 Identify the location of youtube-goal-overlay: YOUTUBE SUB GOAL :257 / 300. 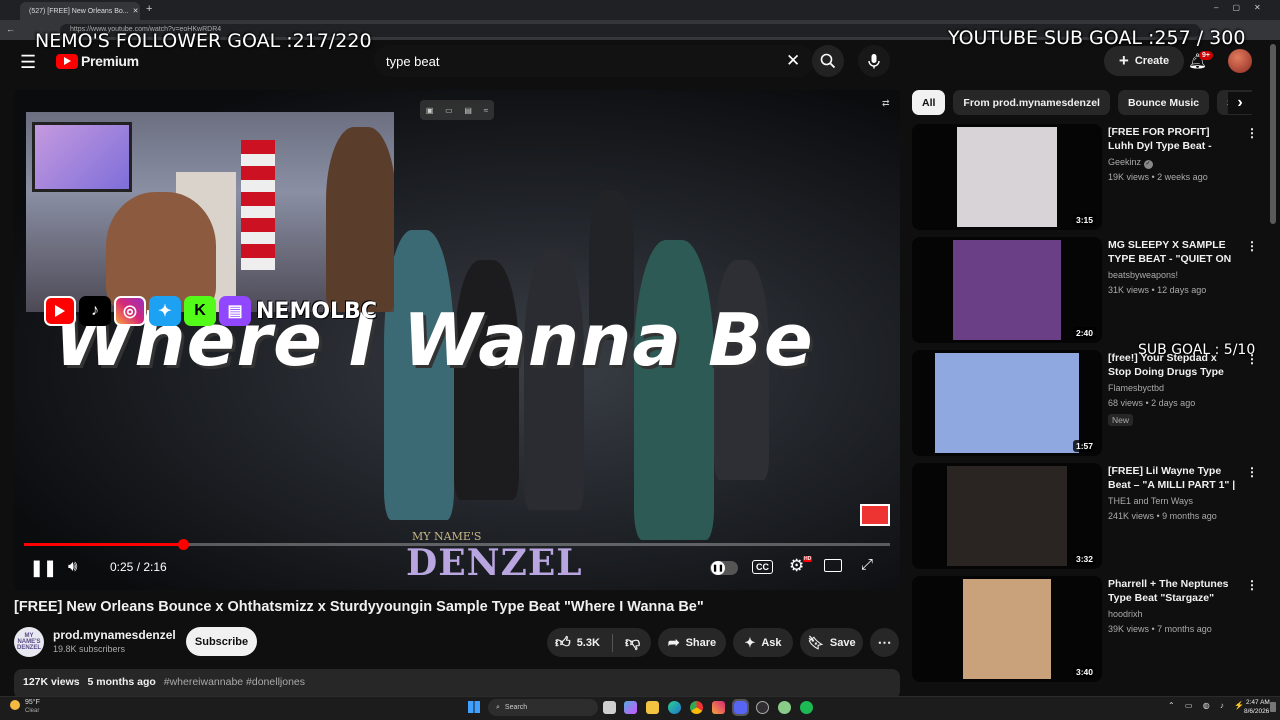
(1097, 38).